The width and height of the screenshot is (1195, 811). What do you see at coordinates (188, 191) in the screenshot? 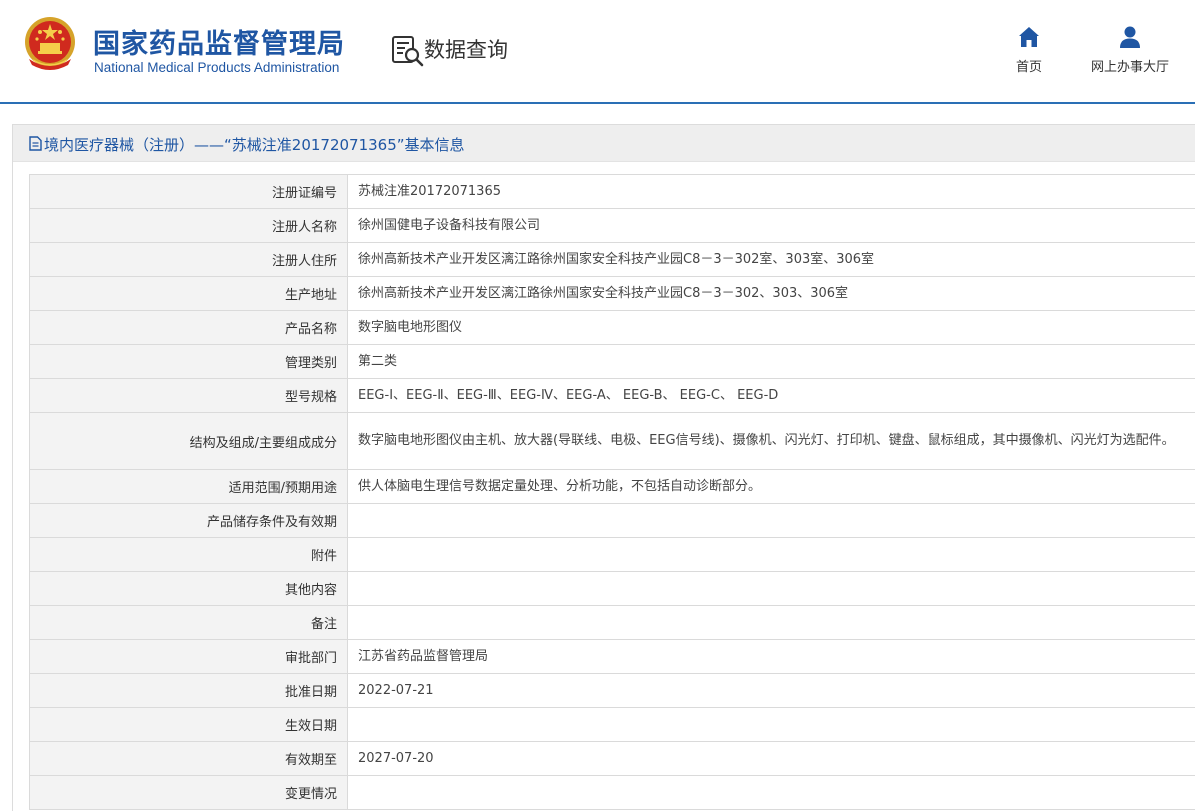
I see `field-label: 注册证编号` at bounding box center [188, 191].